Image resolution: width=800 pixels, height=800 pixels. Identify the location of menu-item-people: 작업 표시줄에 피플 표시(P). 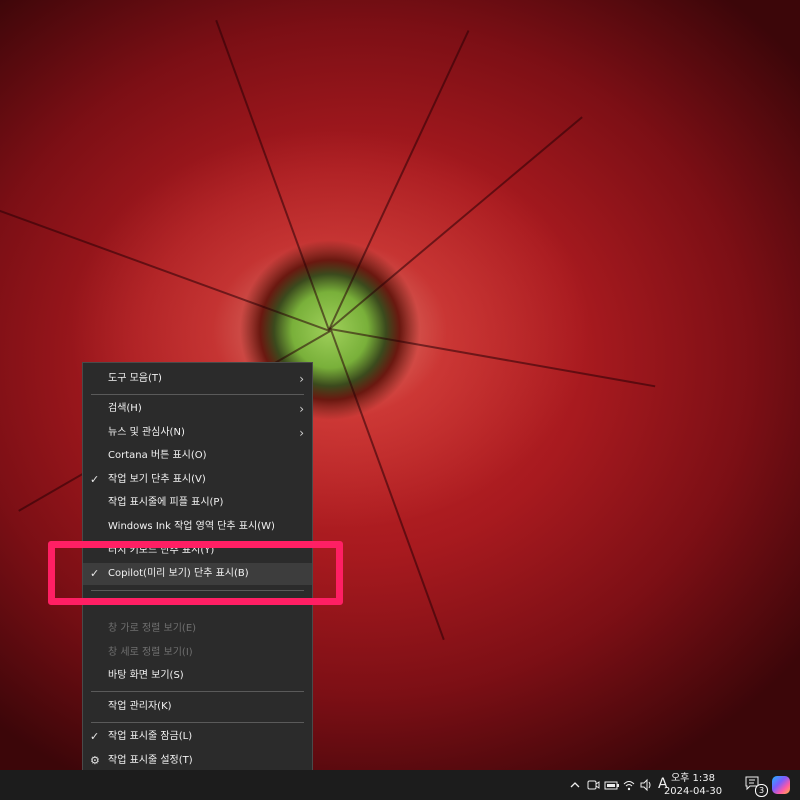
(197, 503).